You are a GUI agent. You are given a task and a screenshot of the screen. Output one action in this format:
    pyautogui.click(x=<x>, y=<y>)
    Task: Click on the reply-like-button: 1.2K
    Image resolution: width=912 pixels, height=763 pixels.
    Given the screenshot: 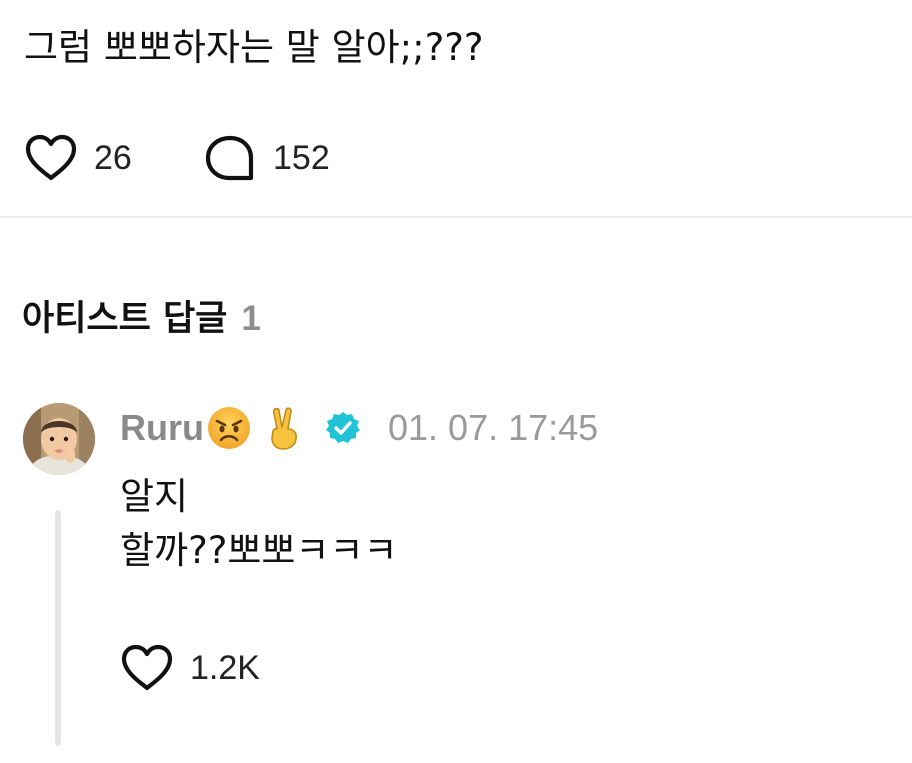 What is the action you would take?
    pyautogui.click(x=190, y=668)
    